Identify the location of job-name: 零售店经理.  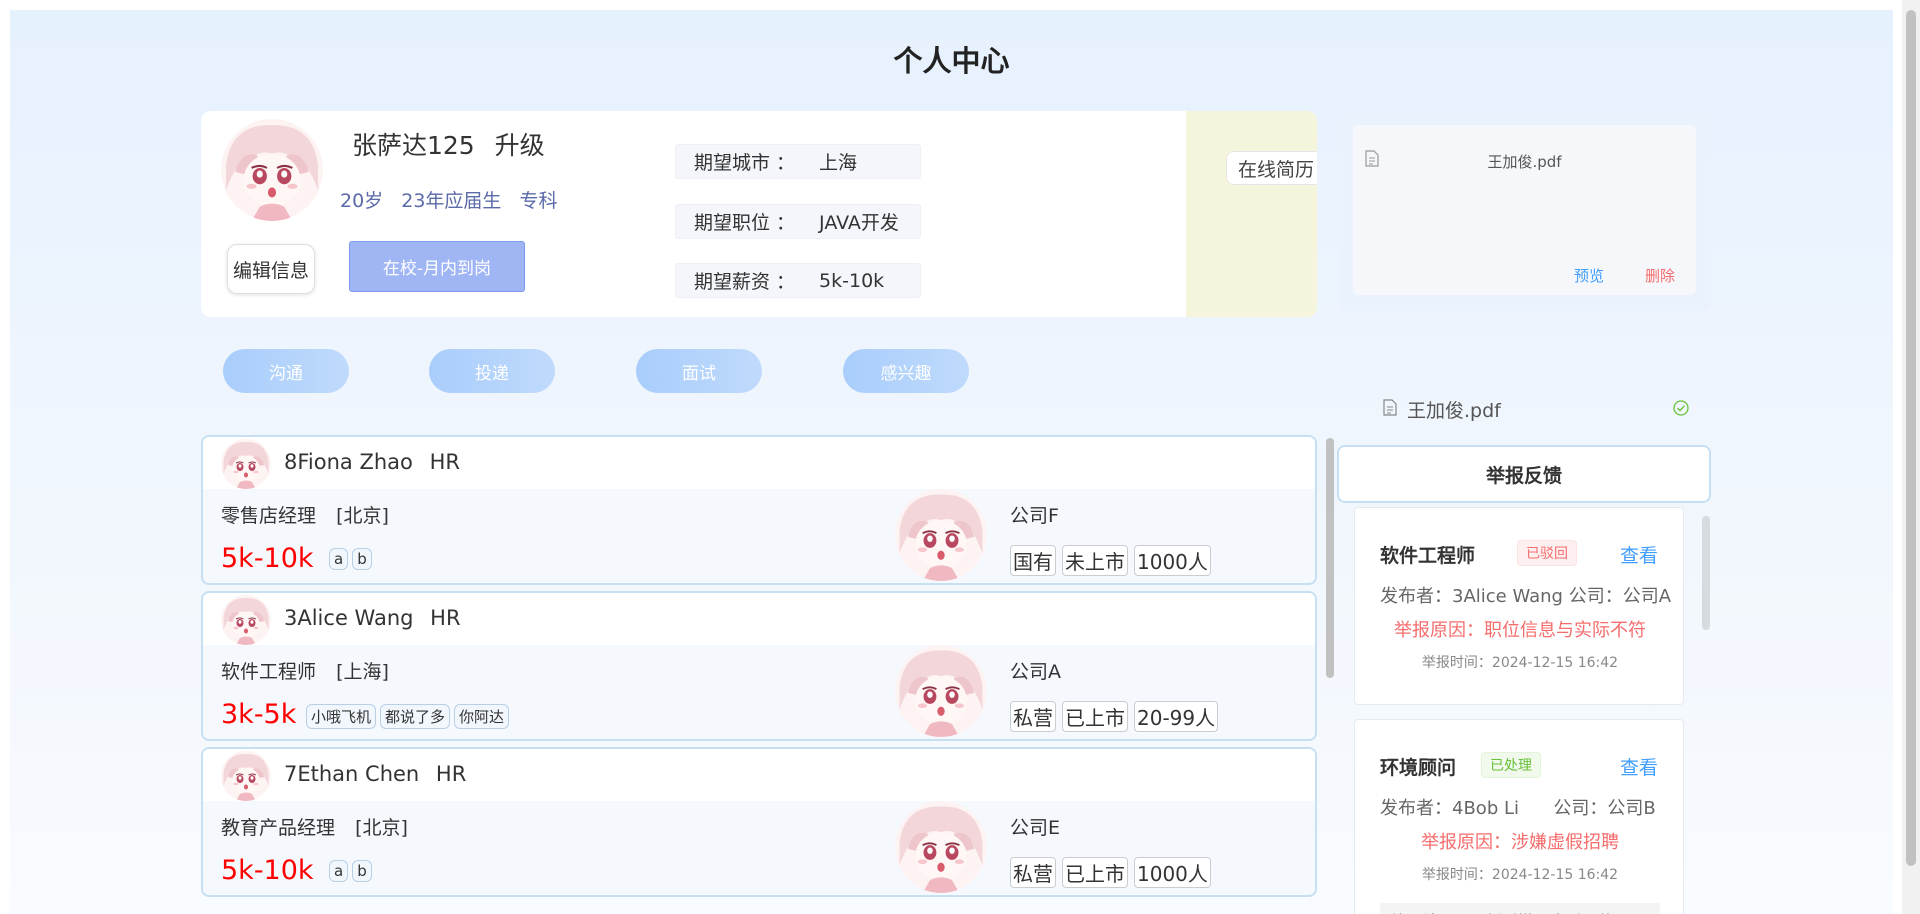
(269, 516).